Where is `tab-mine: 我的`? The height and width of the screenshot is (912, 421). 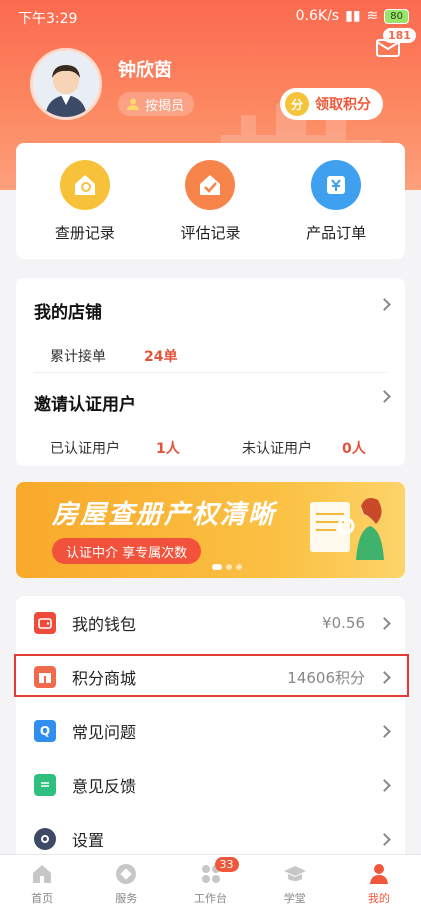
tab-mine: 我的 is located at coordinates (379, 883).